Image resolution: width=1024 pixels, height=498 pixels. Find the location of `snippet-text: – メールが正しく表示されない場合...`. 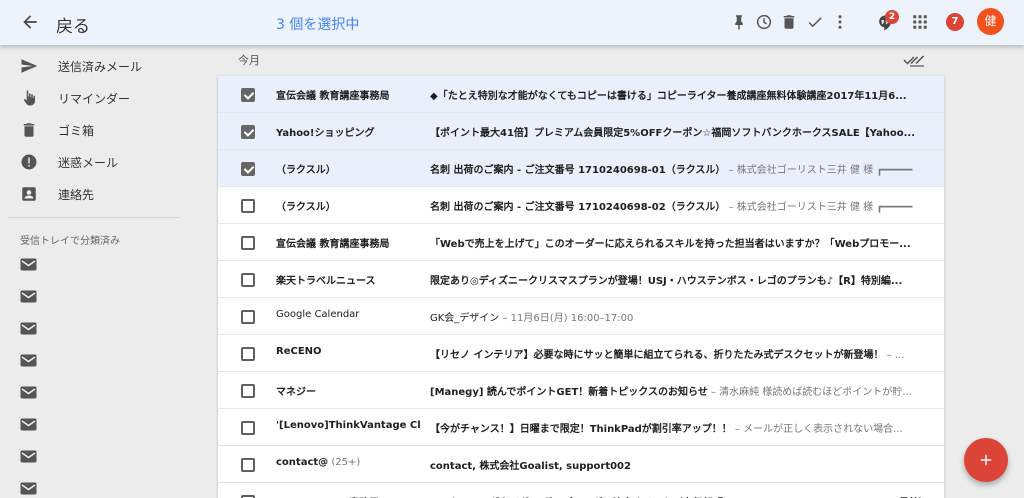

snippet-text: – メールが正しく表示されない場合... is located at coordinates (817, 429).